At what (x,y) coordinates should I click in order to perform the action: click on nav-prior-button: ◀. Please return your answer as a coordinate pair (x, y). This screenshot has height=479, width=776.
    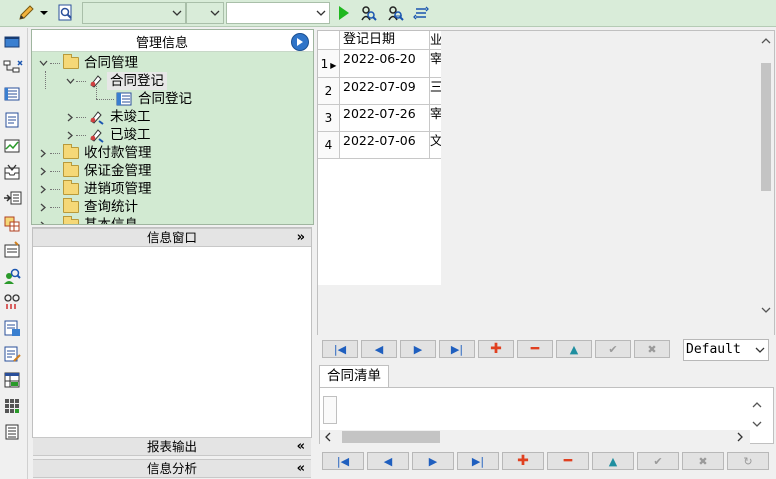
    Looking at the image, I should click on (379, 349).